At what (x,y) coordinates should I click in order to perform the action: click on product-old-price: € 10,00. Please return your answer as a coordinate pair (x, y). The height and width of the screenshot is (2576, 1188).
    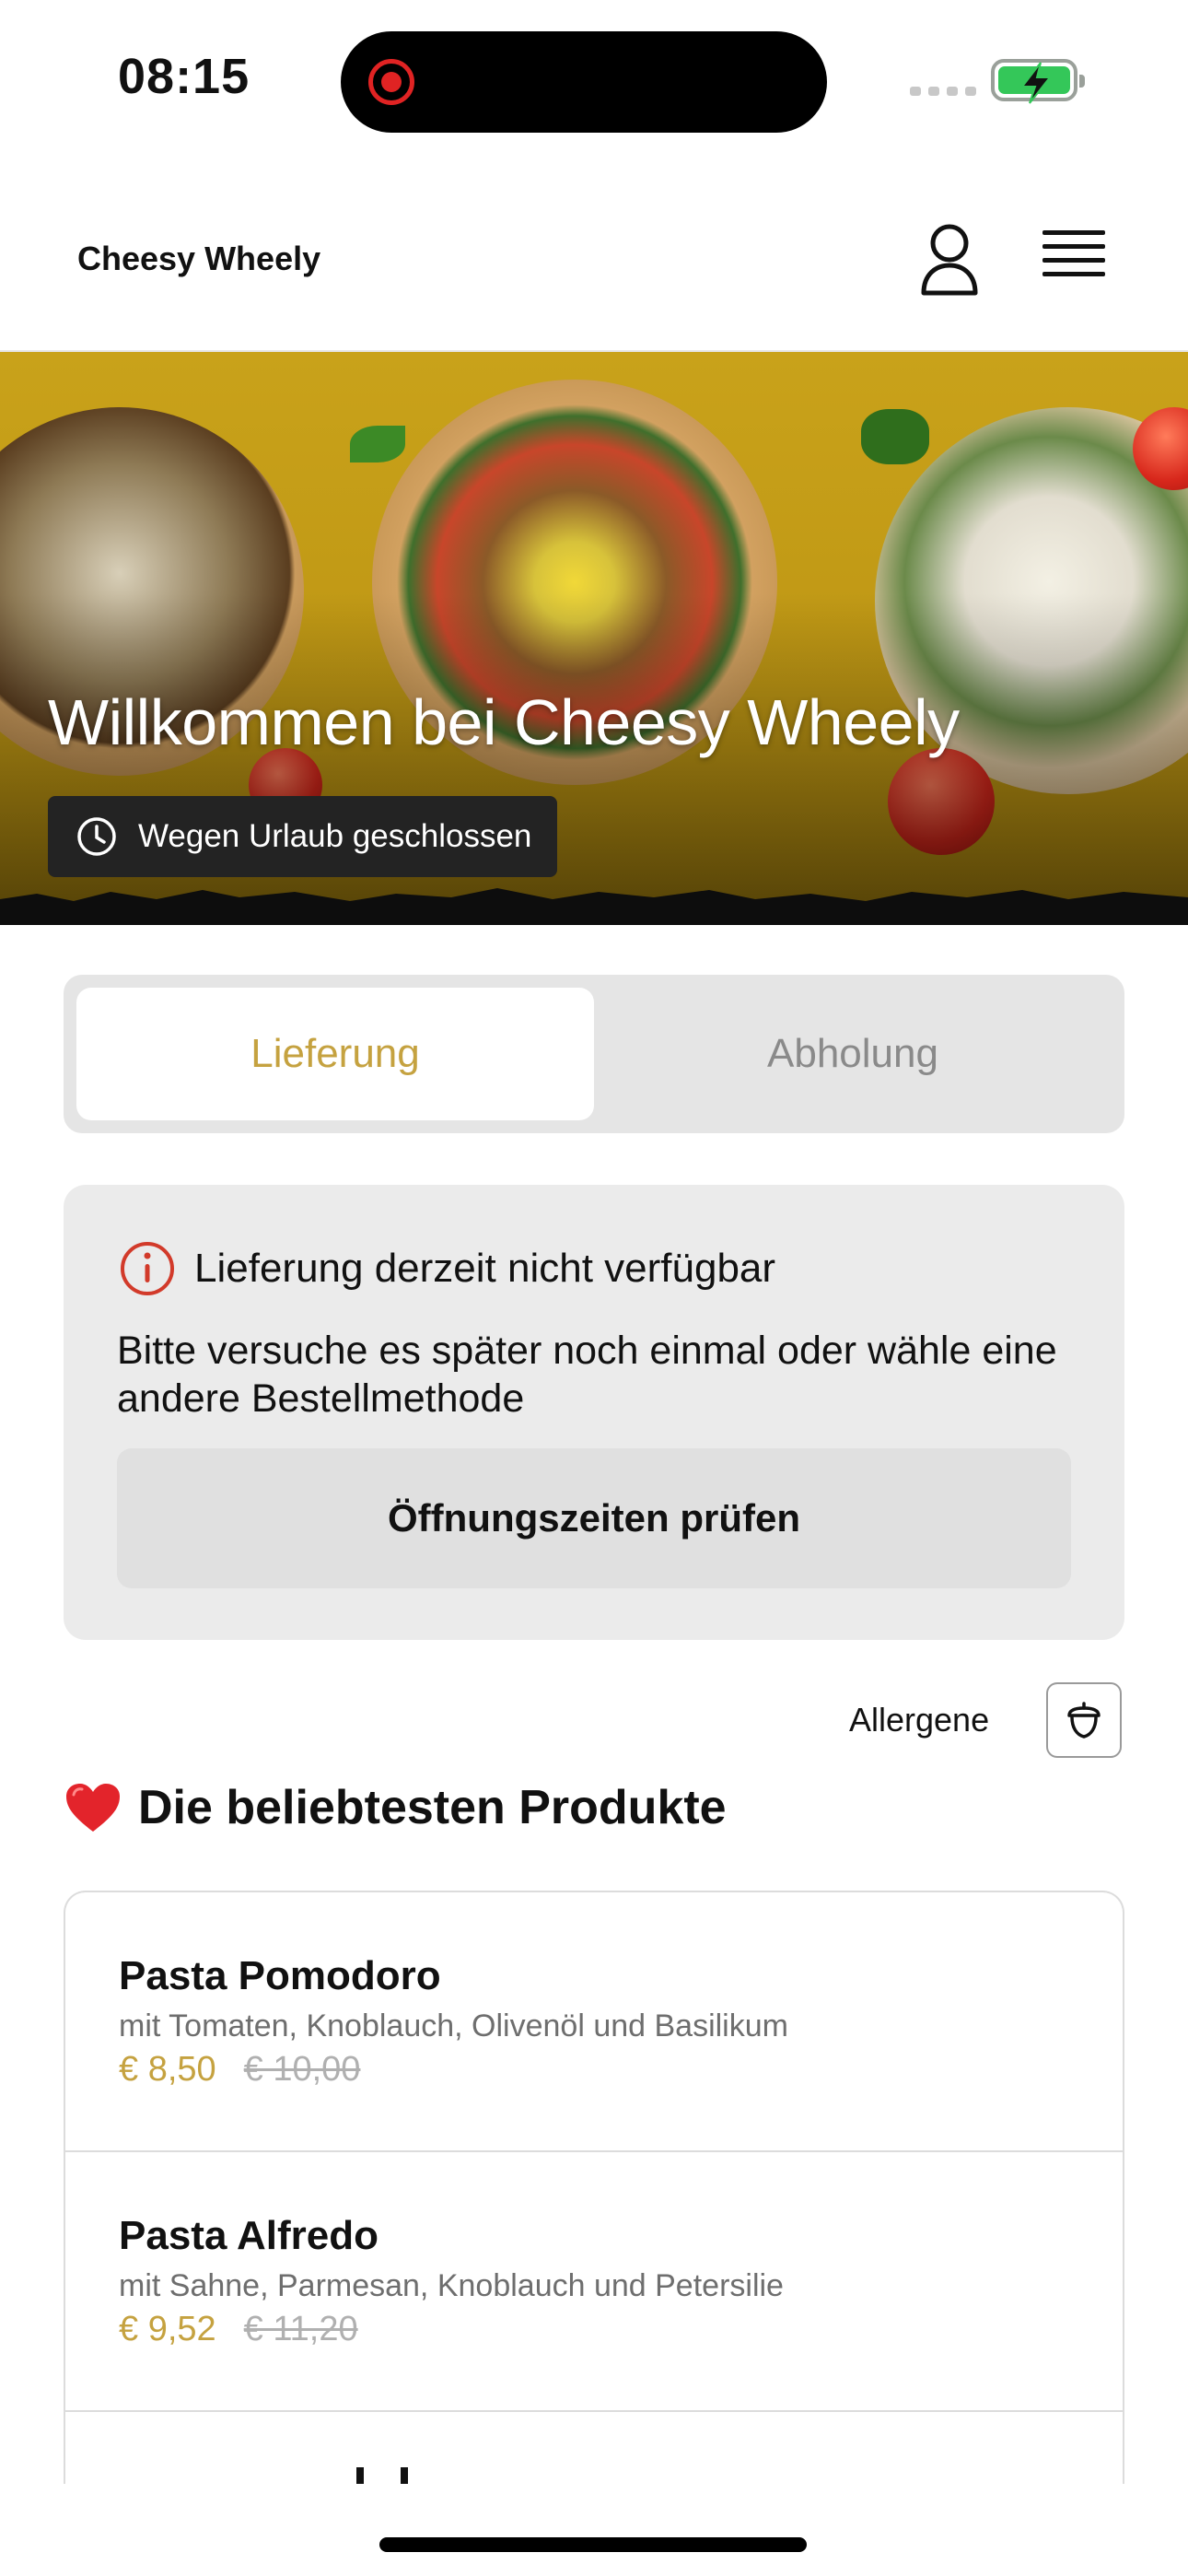
    Looking at the image, I should click on (302, 2069).